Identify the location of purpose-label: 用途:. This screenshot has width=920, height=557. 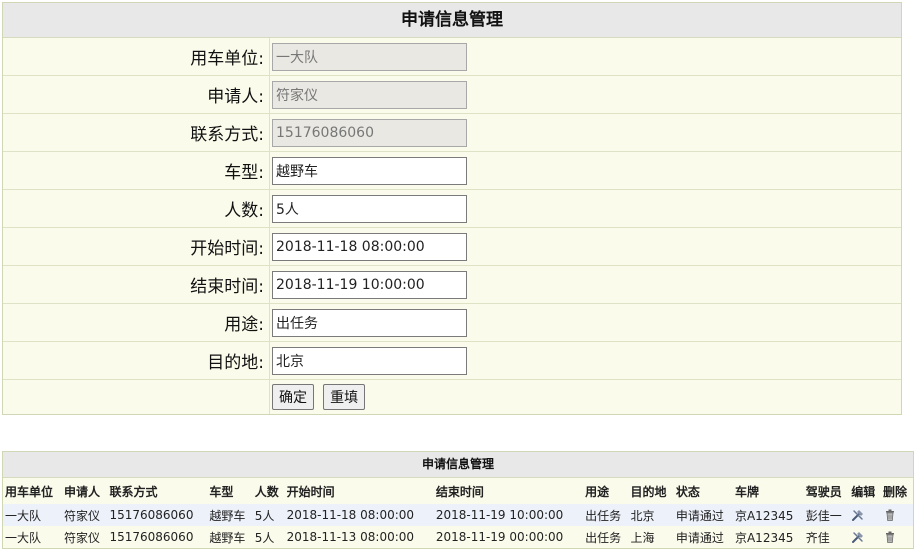
(244, 325).